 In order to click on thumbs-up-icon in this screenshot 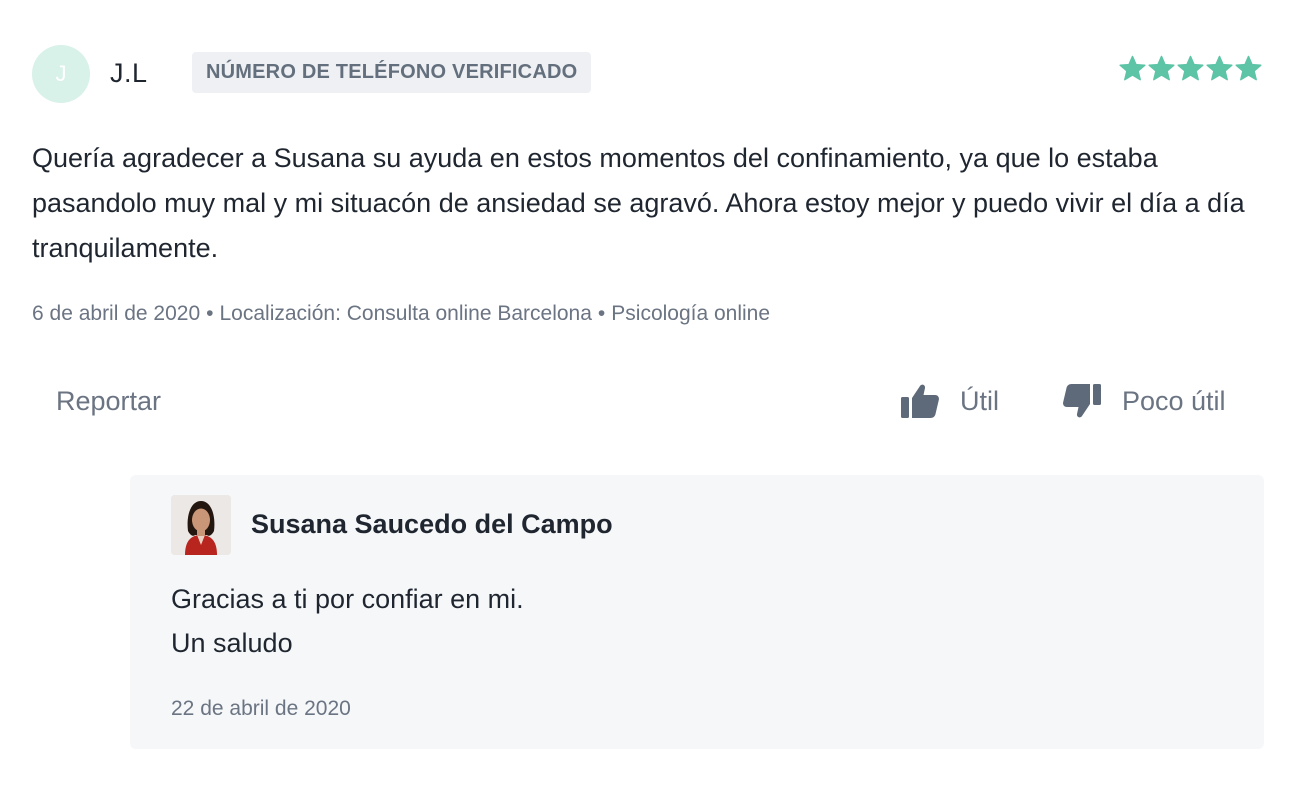, I will do `click(920, 401)`.